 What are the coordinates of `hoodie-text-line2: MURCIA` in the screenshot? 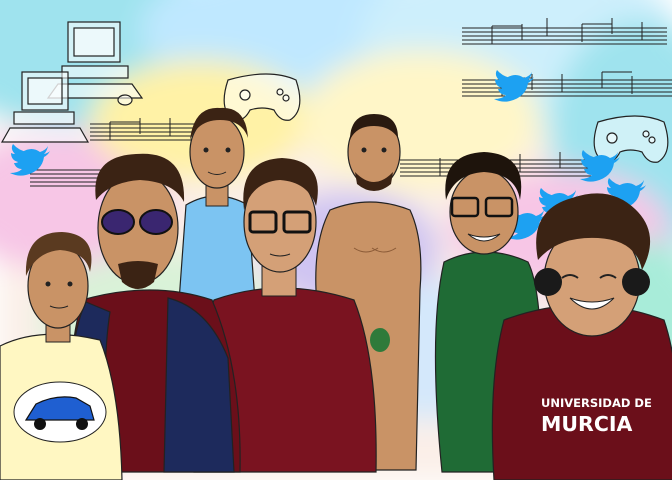 It's located at (587, 424).